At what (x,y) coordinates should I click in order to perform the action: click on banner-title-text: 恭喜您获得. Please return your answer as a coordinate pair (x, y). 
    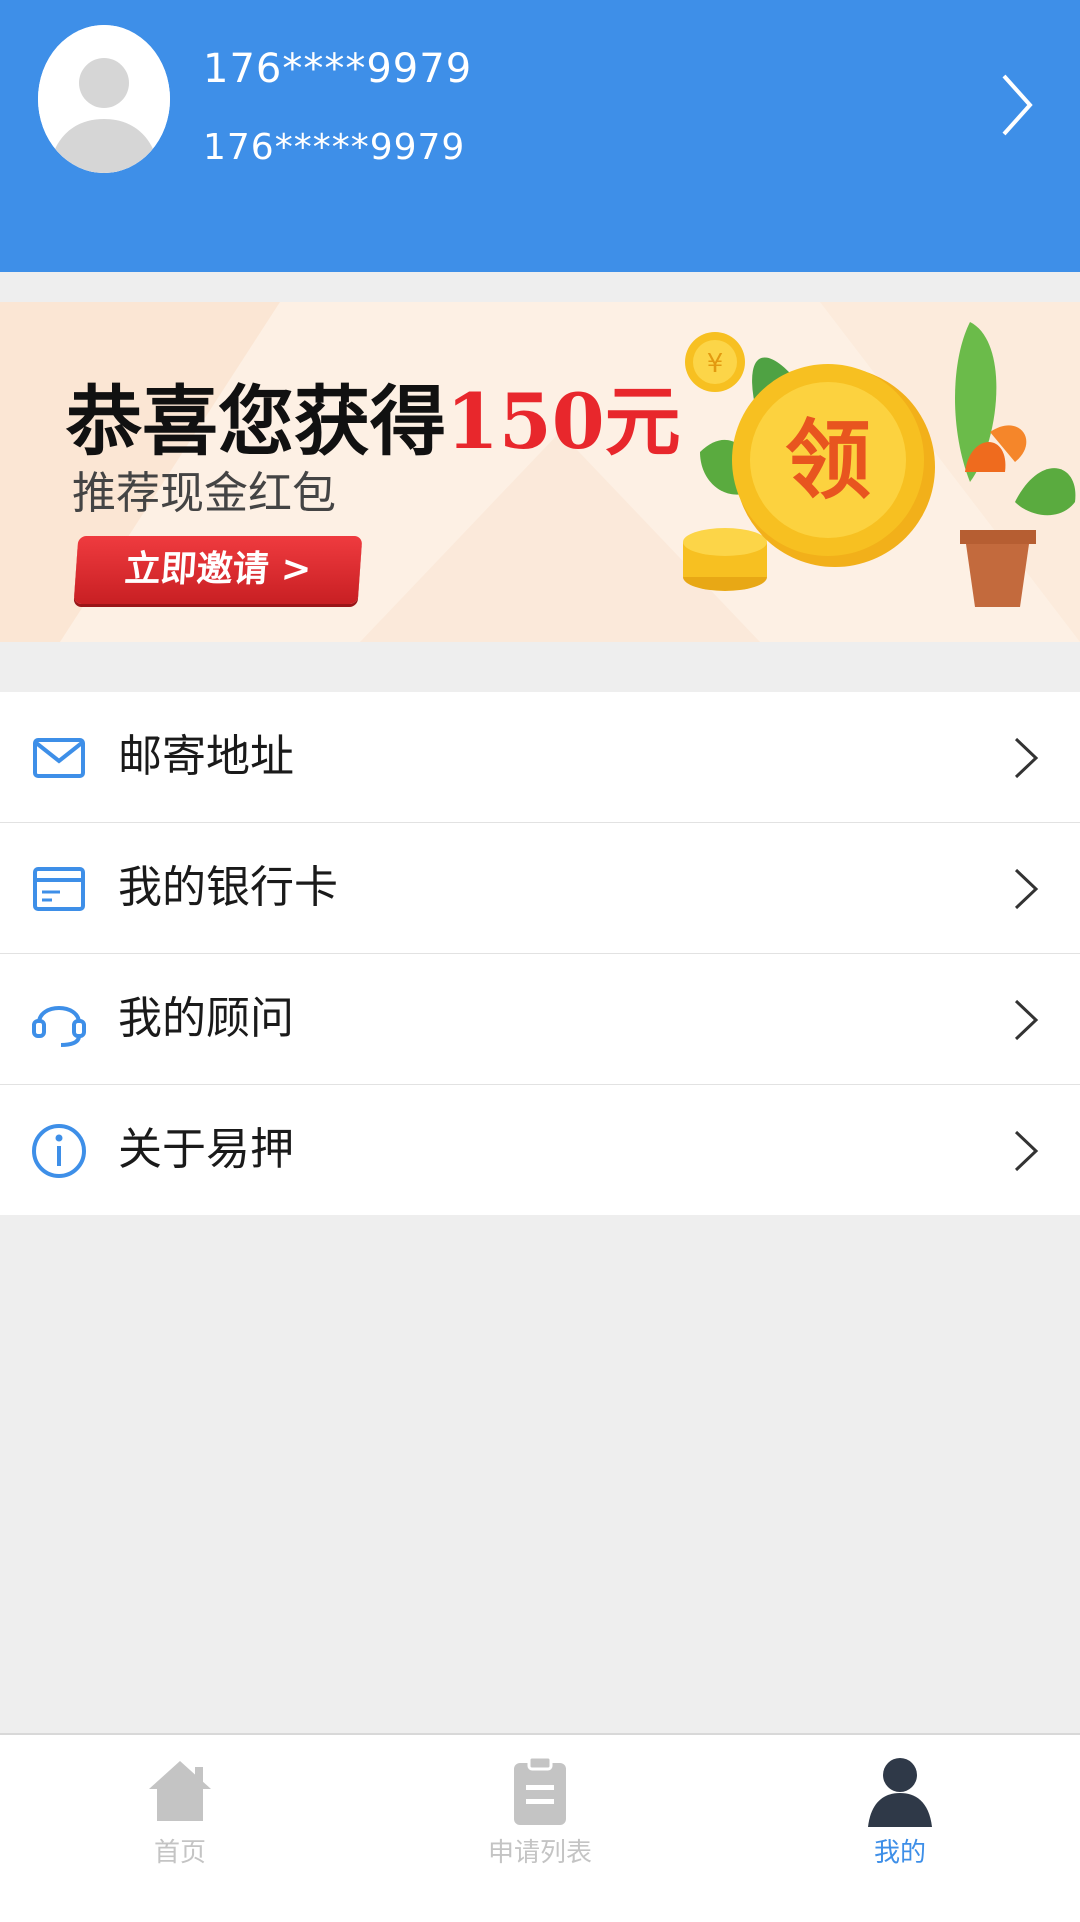
    Looking at the image, I should click on (256, 421).